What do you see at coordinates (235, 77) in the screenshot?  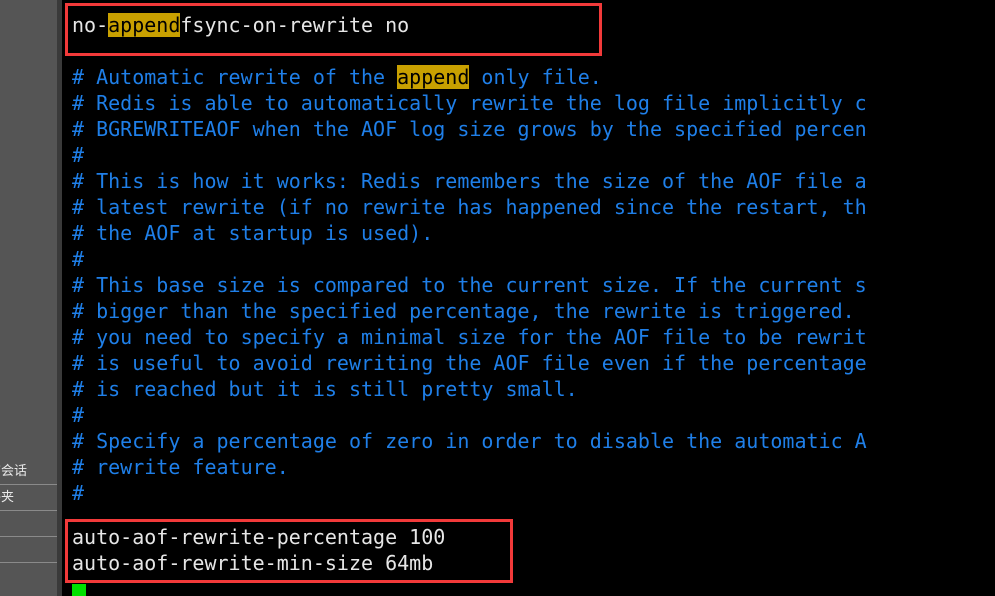 I see `terminal-text: # Automatic rewrite of the` at bounding box center [235, 77].